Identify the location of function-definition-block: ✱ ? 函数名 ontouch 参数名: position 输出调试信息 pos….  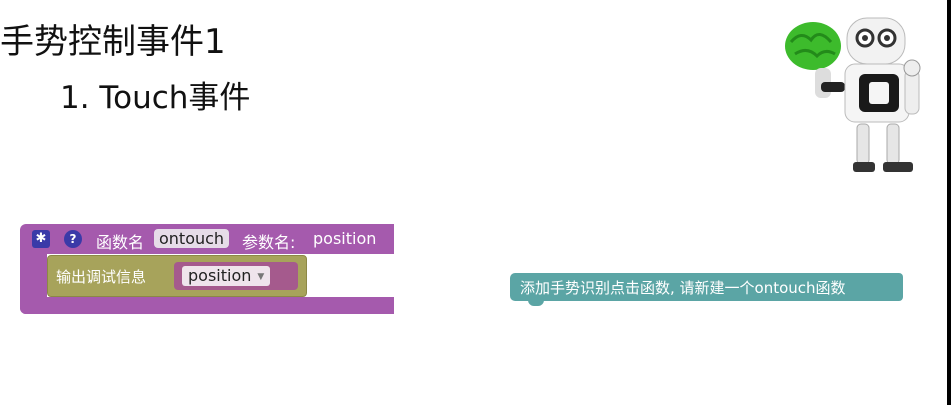
(207, 269).